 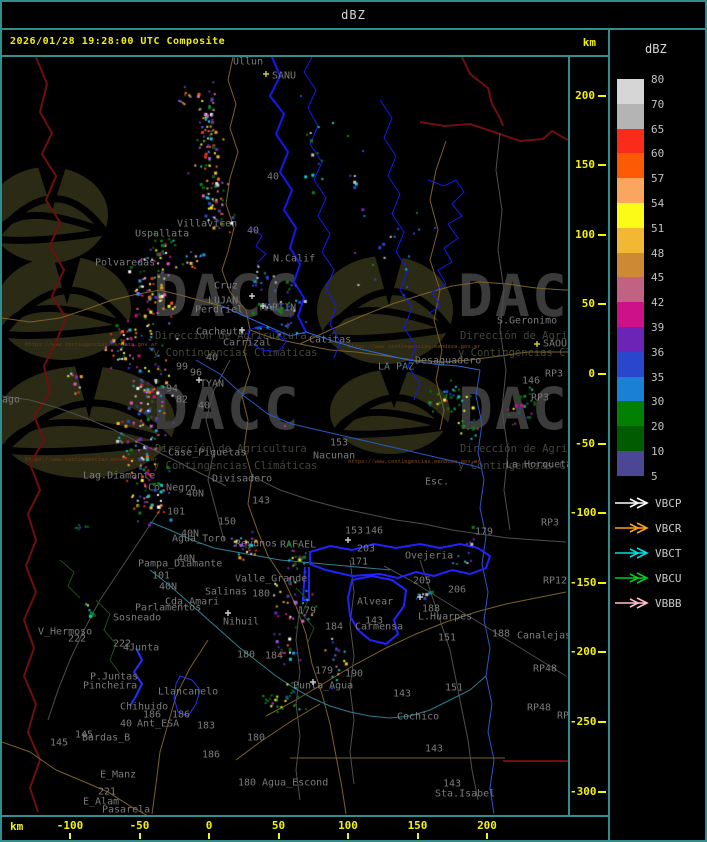 What do you see at coordinates (585, 95) in the screenshot?
I see `right-tick-label: 200` at bounding box center [585, 95].